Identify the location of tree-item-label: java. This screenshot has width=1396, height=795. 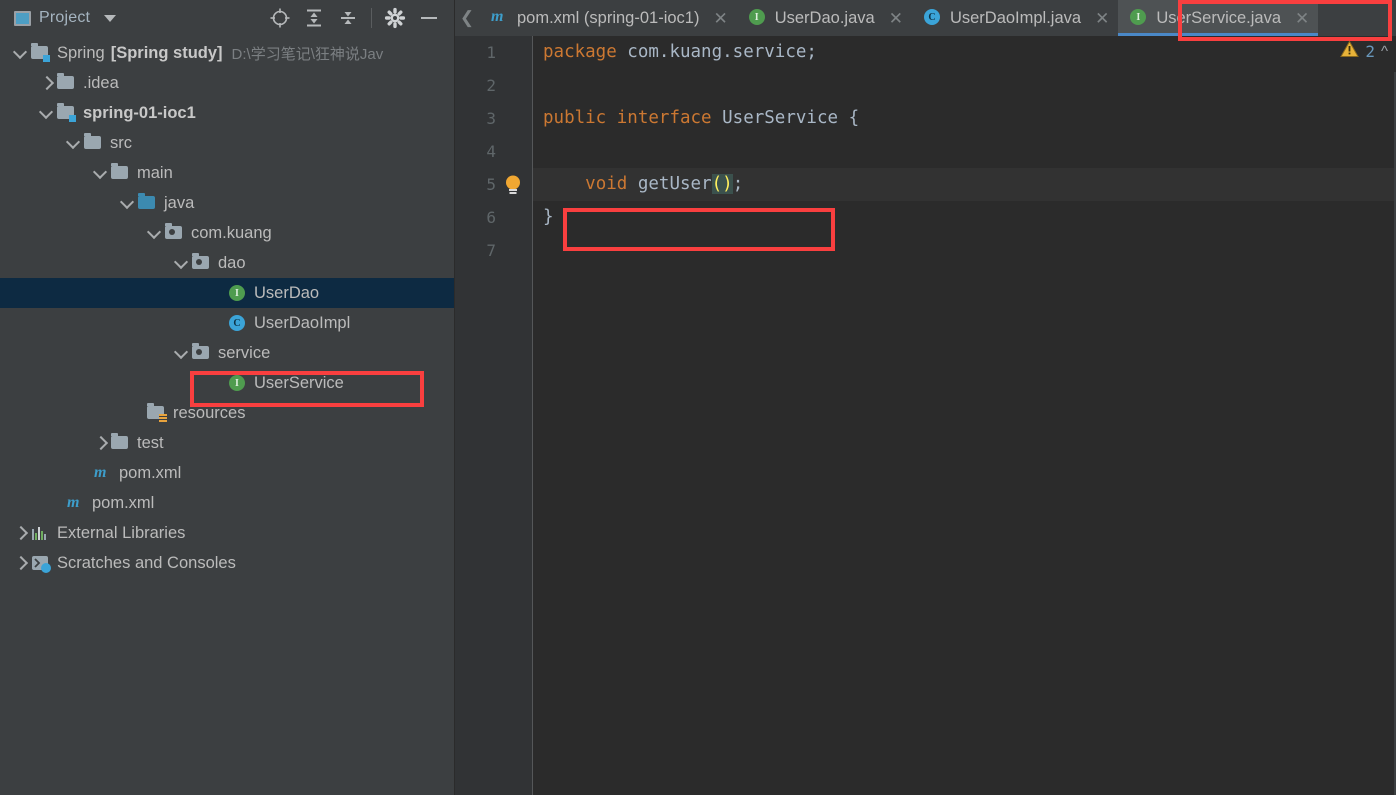
(179, 202).